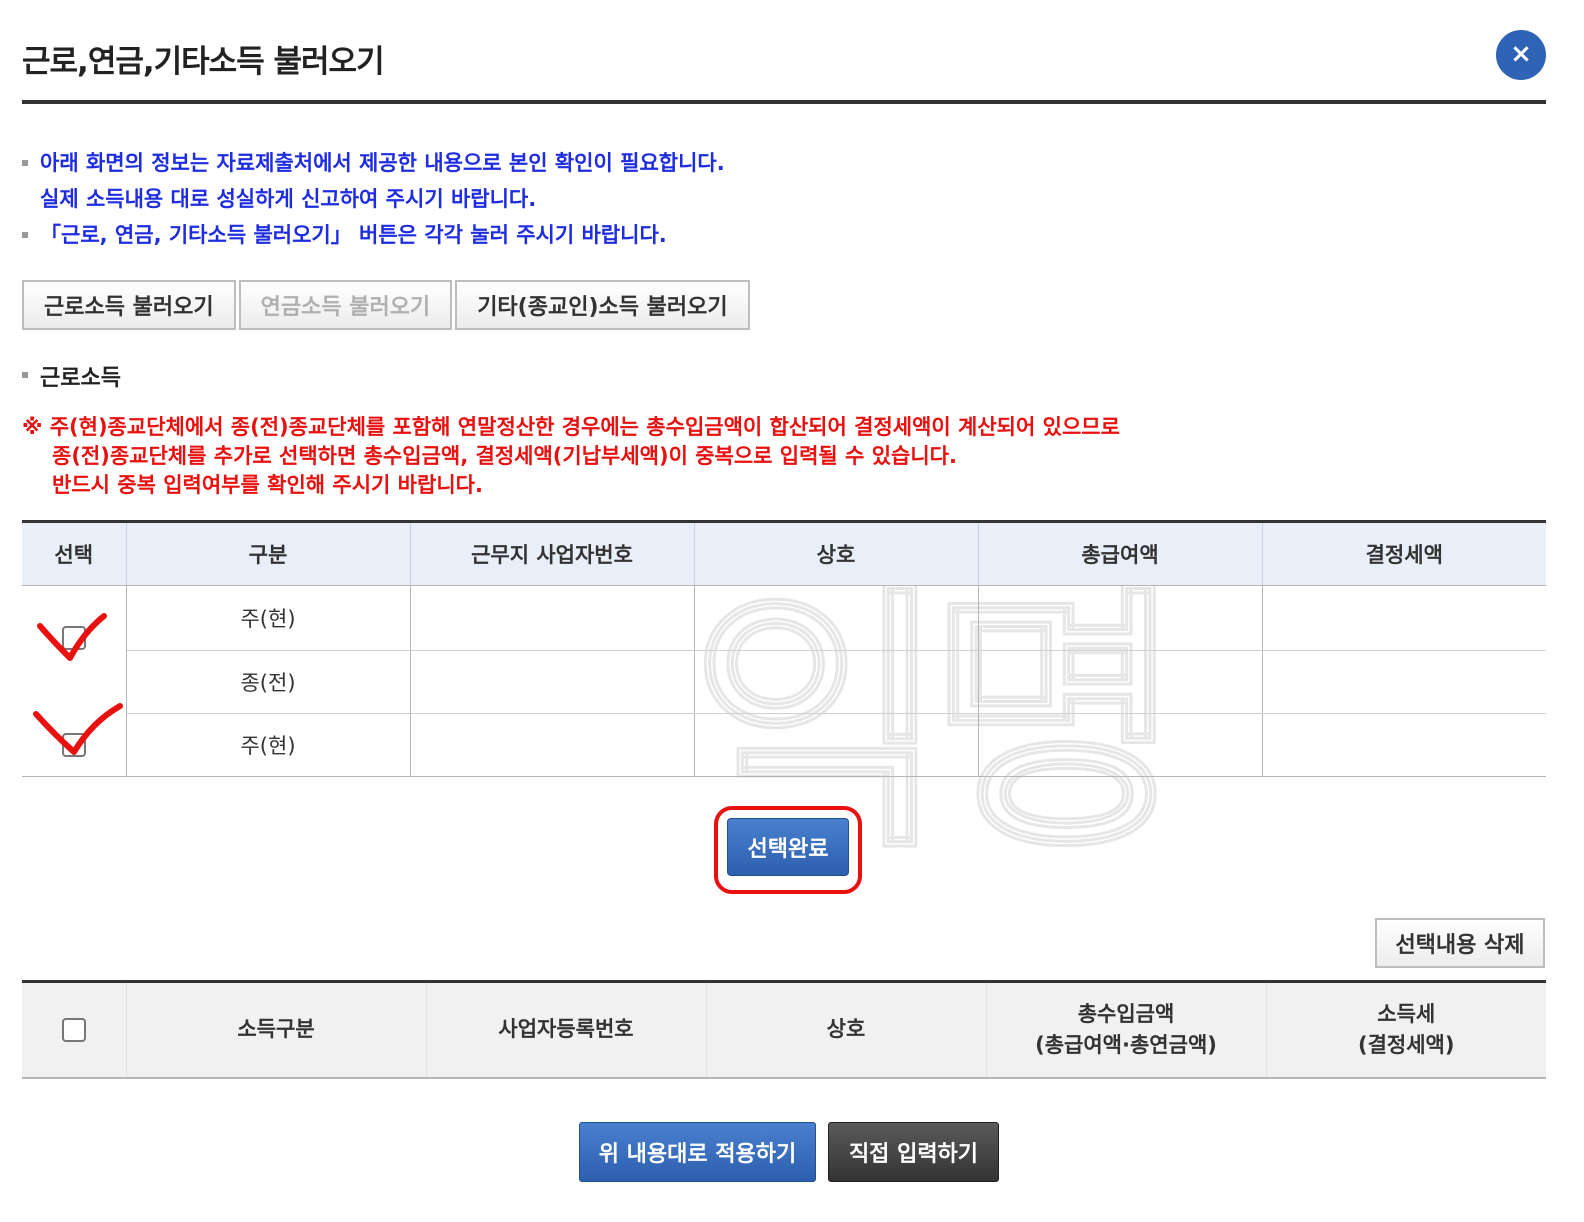 This screenshot has width=1584, height=1222. I want to click on load-buttons: 근로소득 불러오기 연금소득 불러오기 기타(종교인)소득 불러오기, so click(386, 305).